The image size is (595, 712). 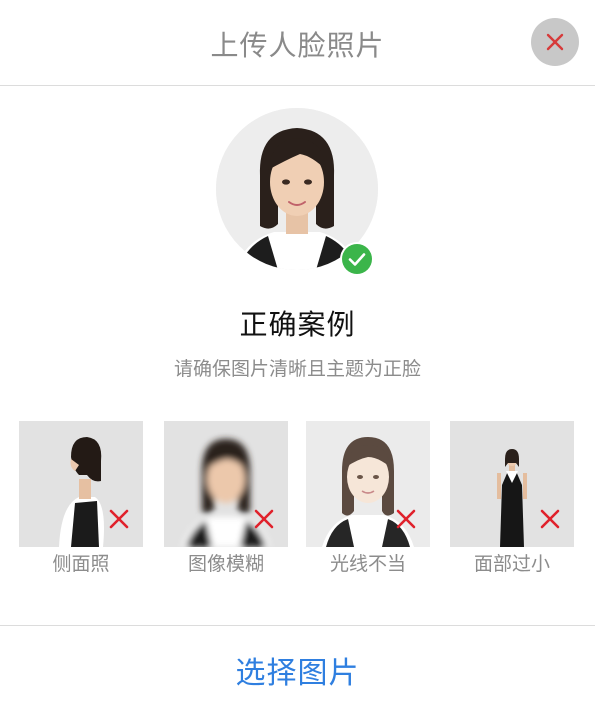 I want to click on correct-example-title: 正确案例, so click(x=297, y=324).